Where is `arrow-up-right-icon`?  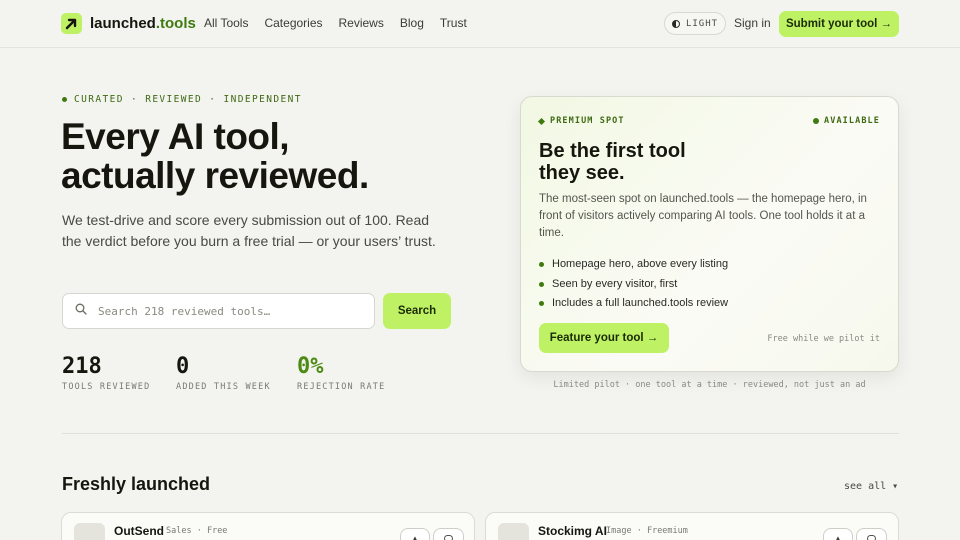 arrow-up-right-icon is located at coordinates (71, 23).